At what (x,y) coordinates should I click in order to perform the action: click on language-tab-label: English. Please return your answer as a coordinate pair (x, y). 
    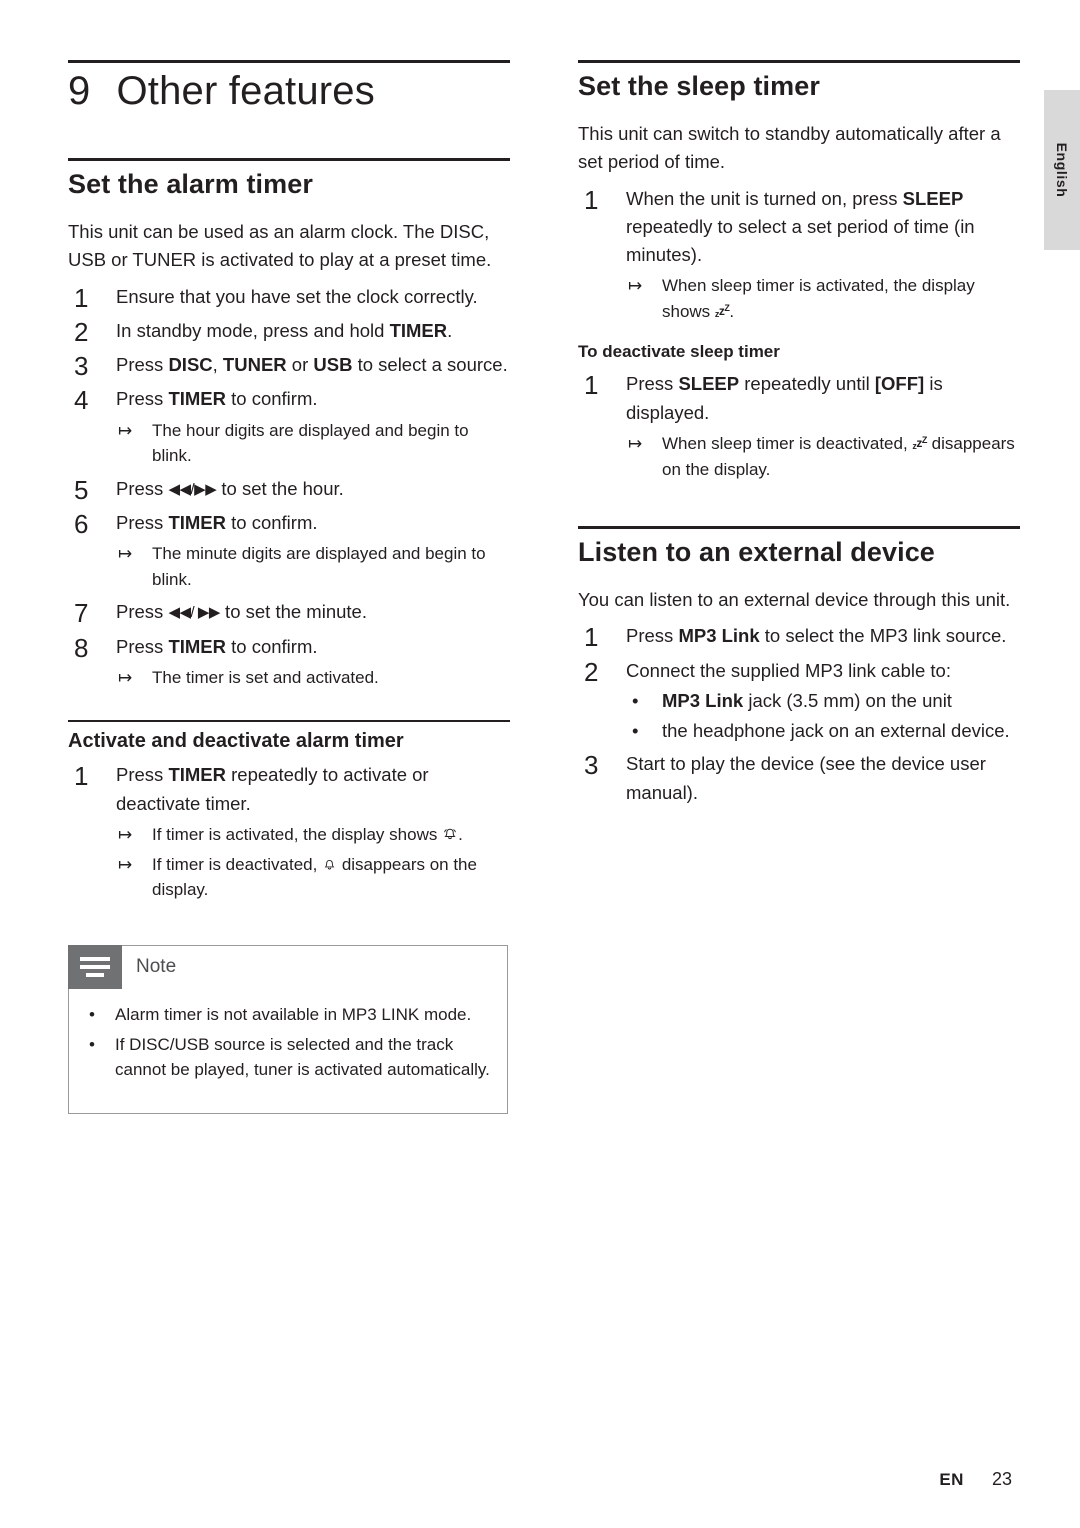
    Looking at the image, I should click on (1062, 170).